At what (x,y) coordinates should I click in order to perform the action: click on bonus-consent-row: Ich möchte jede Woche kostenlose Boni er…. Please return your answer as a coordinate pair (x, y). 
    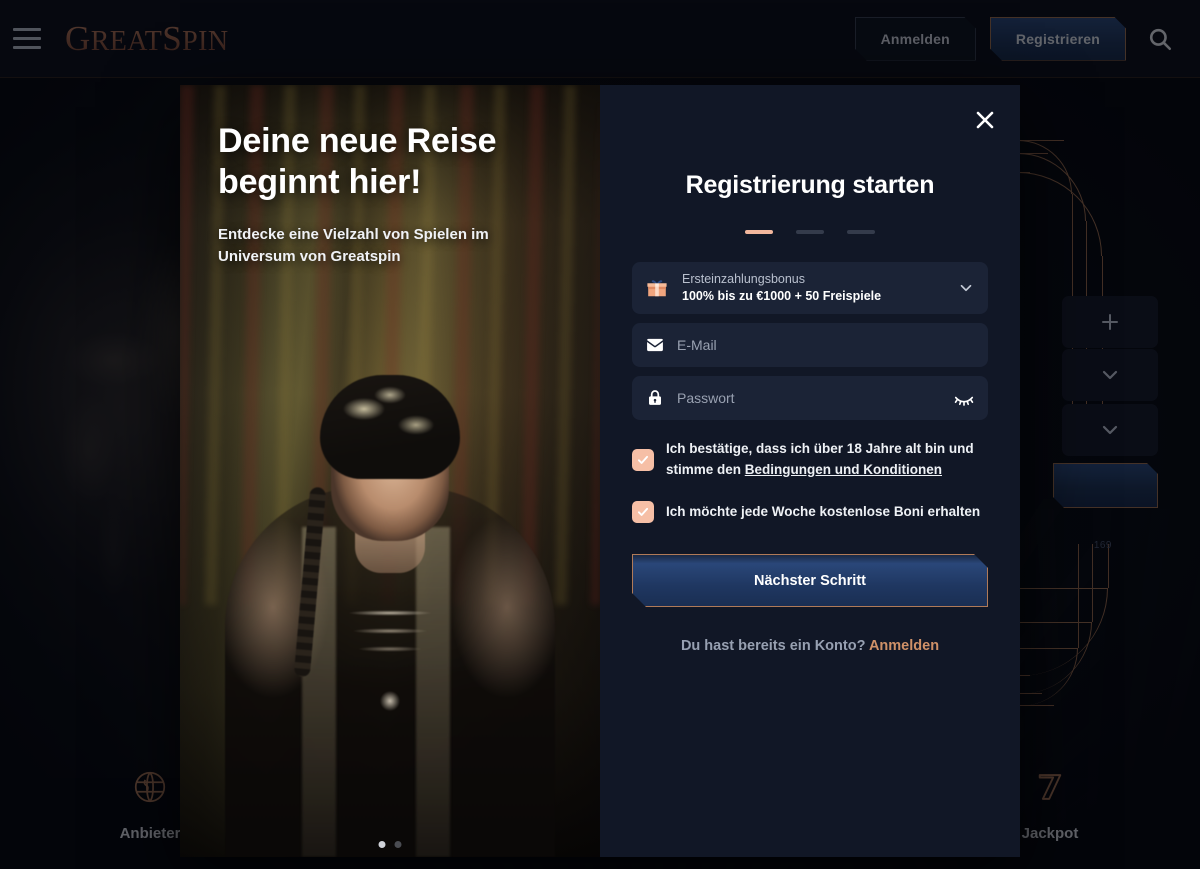
    Looking at the image, I should click on (810, 512).